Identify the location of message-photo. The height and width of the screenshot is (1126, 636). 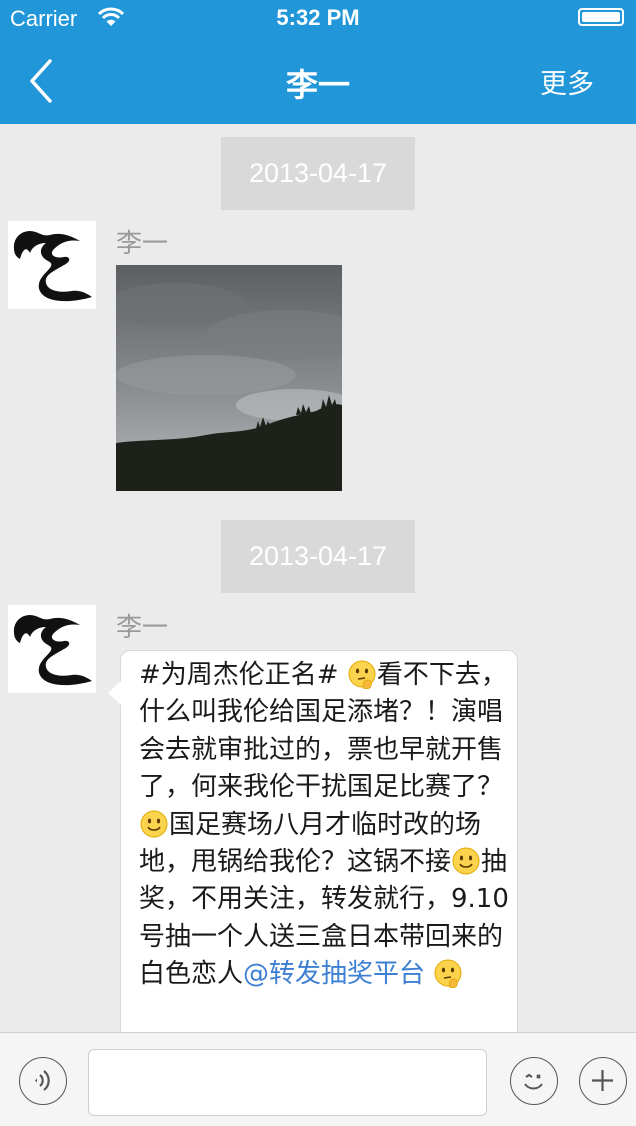
(229, 378).